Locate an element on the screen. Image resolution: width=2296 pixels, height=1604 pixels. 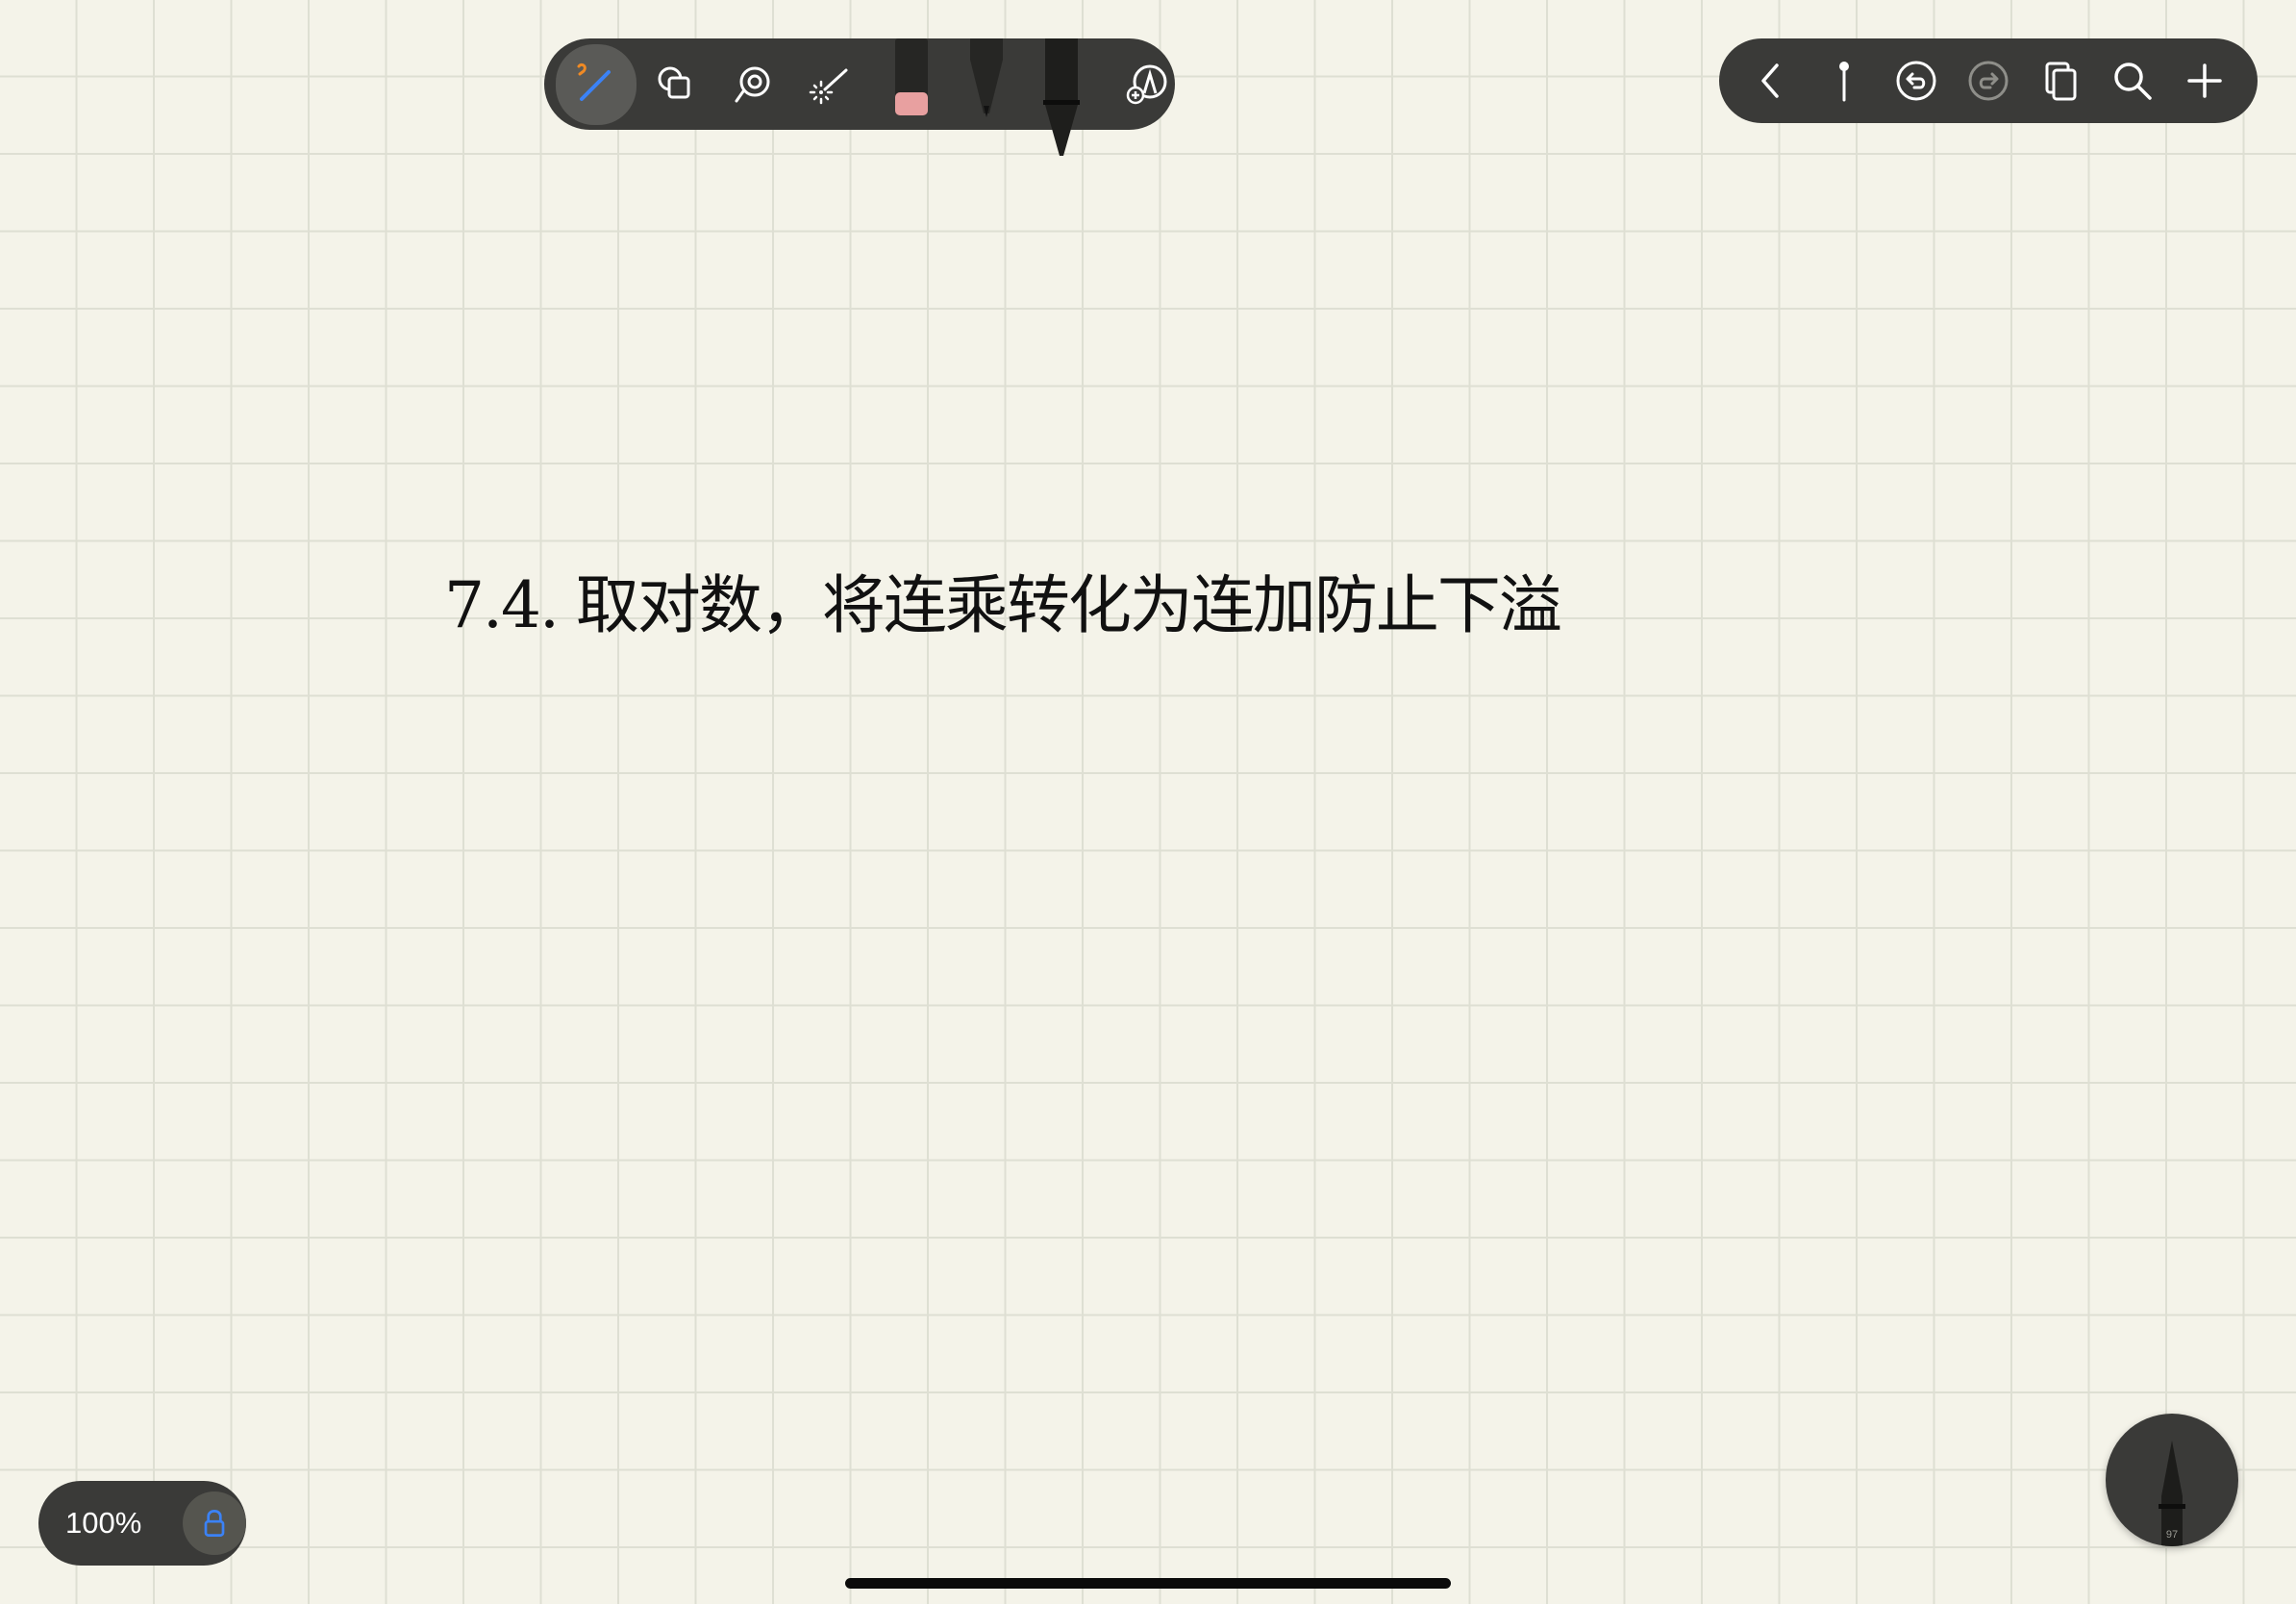
pages-button is located at coordinates (2060, 81).